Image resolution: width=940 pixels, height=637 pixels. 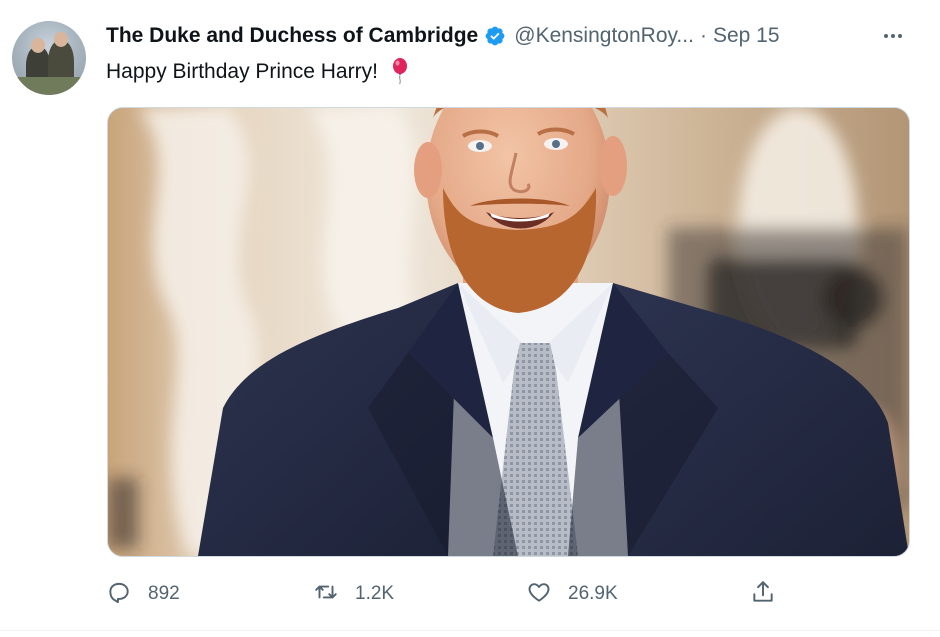 What do you see at coordinates (539, 594) in the screenshot?
I see `heart-icon` at bounding box center [539, 594].